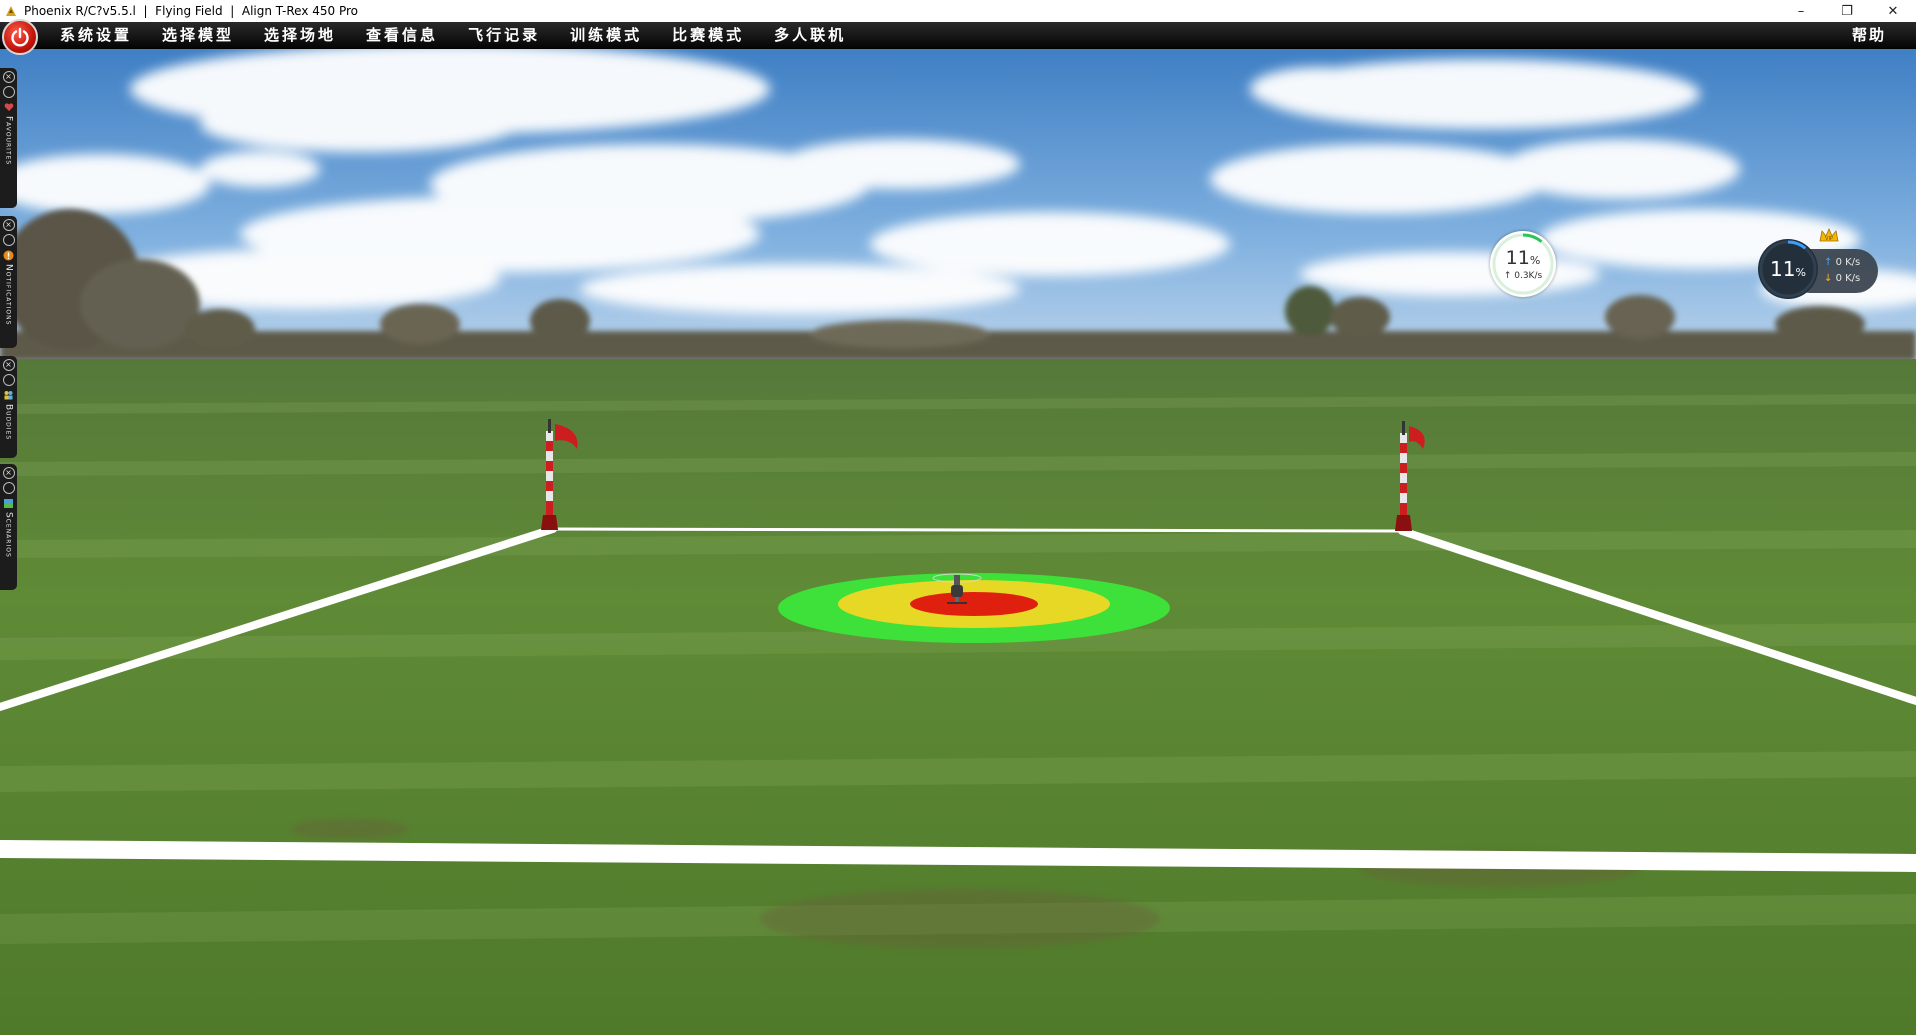 This screenshot has width=1916, height=1035. I want to click on buddies-label: Buddies, so click(8, 422).